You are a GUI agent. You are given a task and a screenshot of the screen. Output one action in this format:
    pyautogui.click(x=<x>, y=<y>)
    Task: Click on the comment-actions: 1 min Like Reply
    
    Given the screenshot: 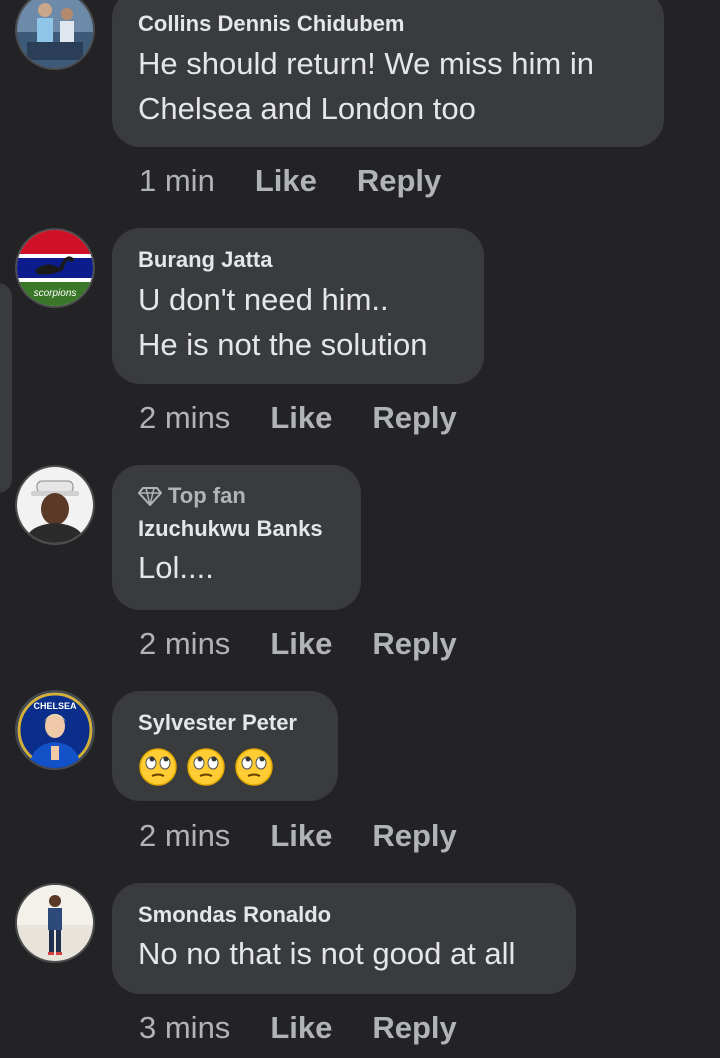 What is the action you would take?
    pyautogui.click(x=290, y=181)
    